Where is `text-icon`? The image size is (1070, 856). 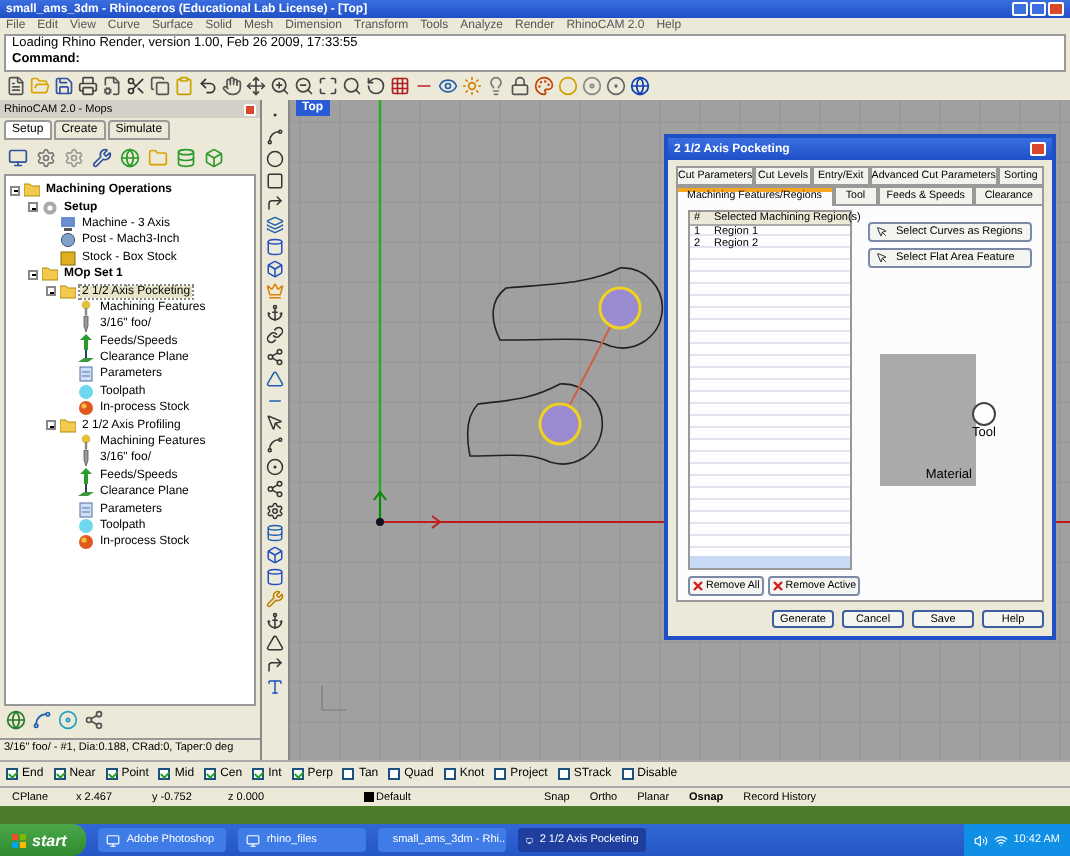 text-icon is located at coordinates (275, 687).